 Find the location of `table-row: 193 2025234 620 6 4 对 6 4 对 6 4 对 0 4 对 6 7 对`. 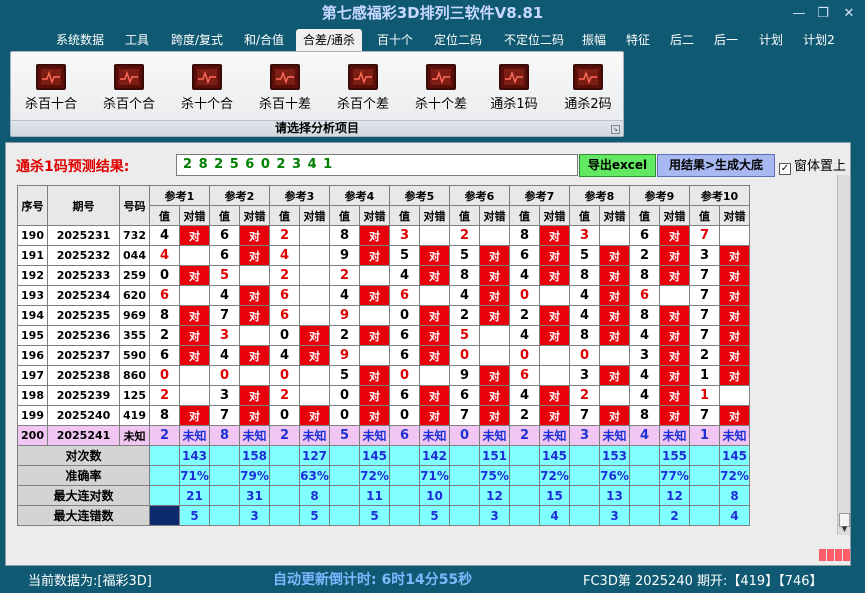

table-row: 193 2025234 620 6 4 对 6 4 对 6 4 对 0 4 对 6 7 对 is located at coordinates (383, 295).